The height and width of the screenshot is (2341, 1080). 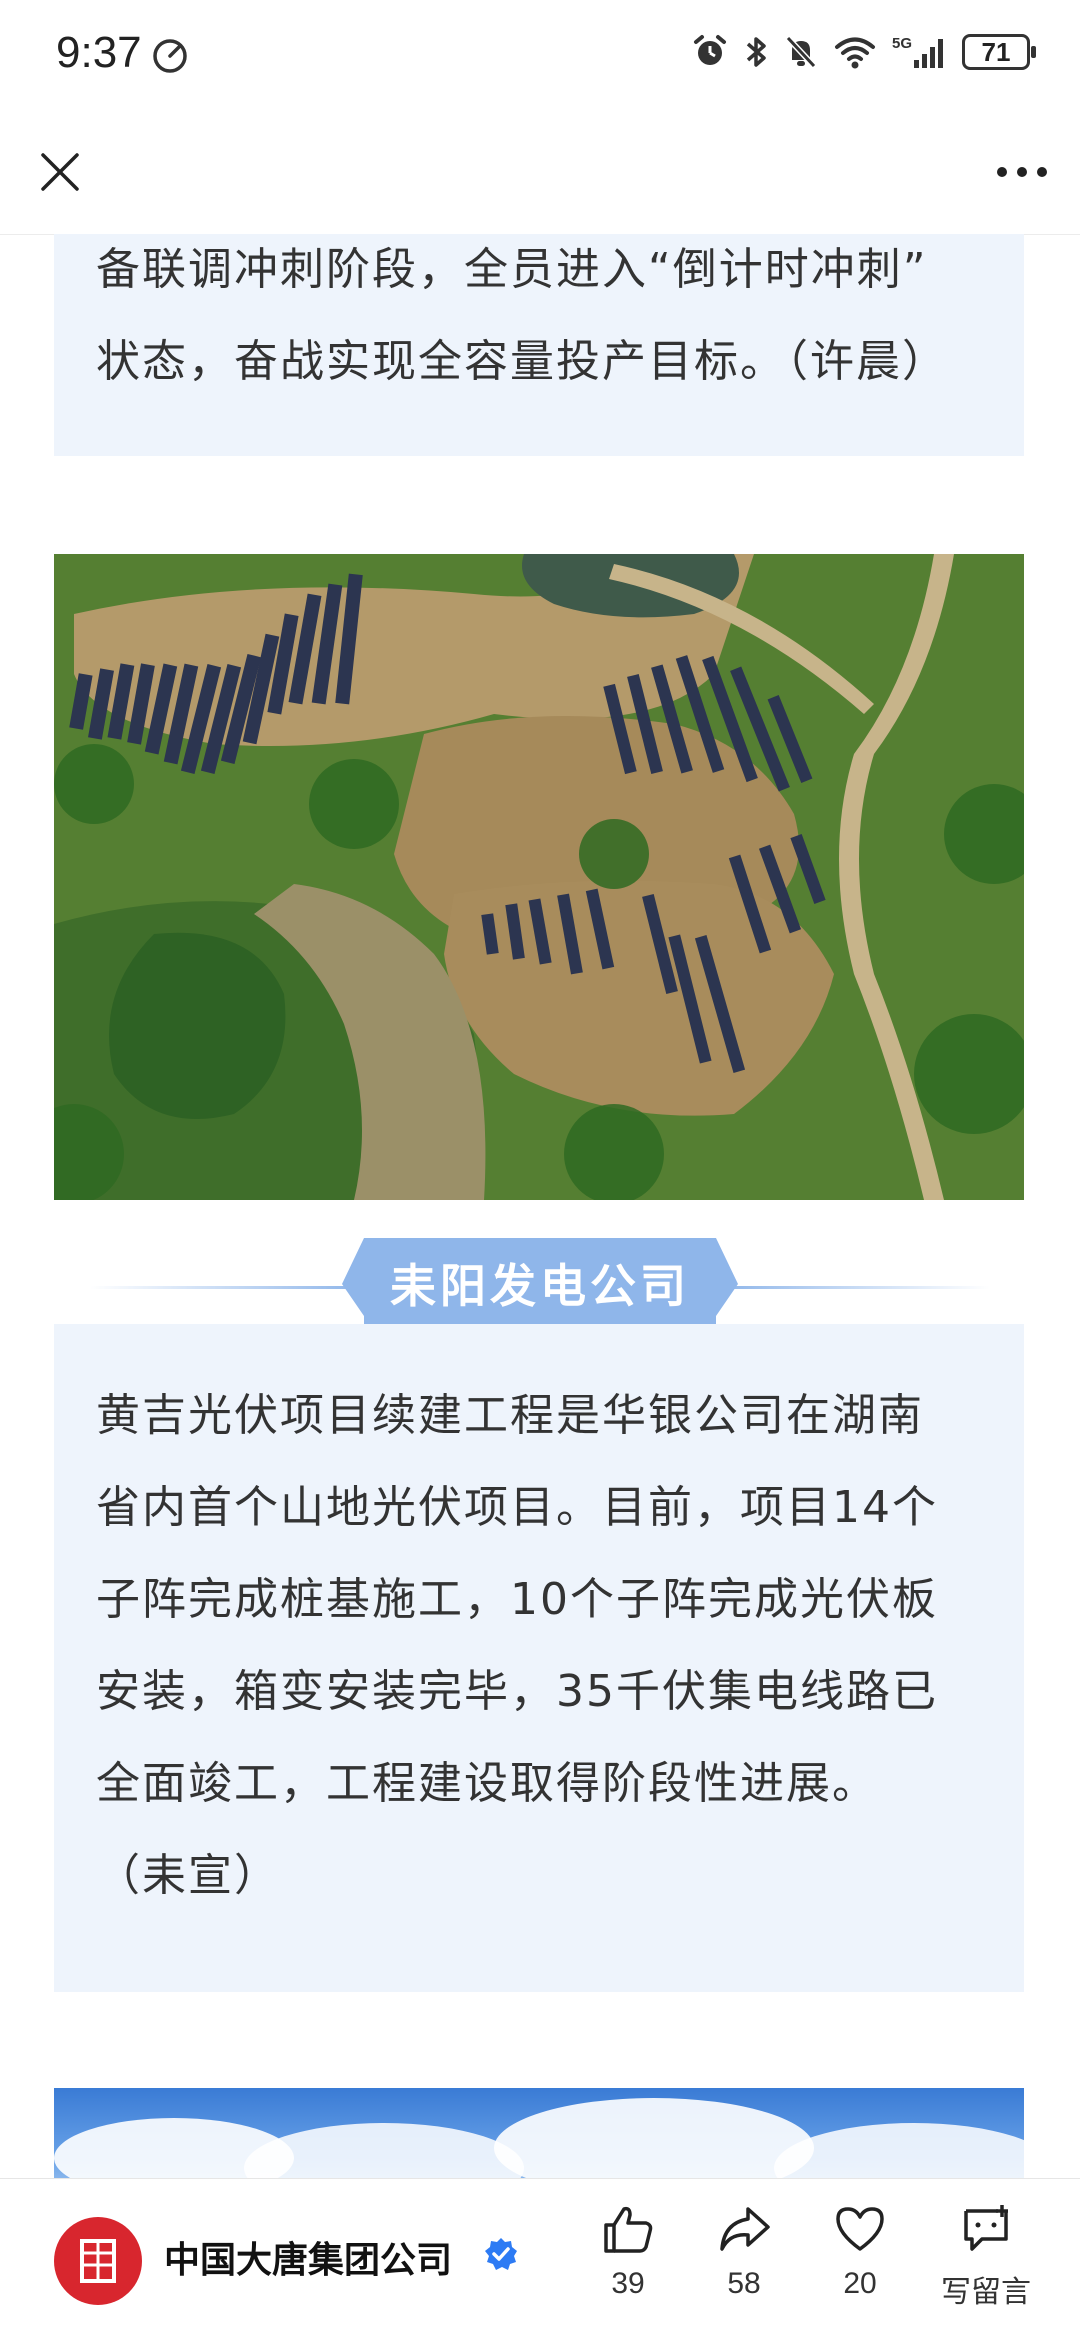 I want to click on text-line: 黄吉光伏项目续建工程是华银公司在湖南, so click(x=510, y=1415).